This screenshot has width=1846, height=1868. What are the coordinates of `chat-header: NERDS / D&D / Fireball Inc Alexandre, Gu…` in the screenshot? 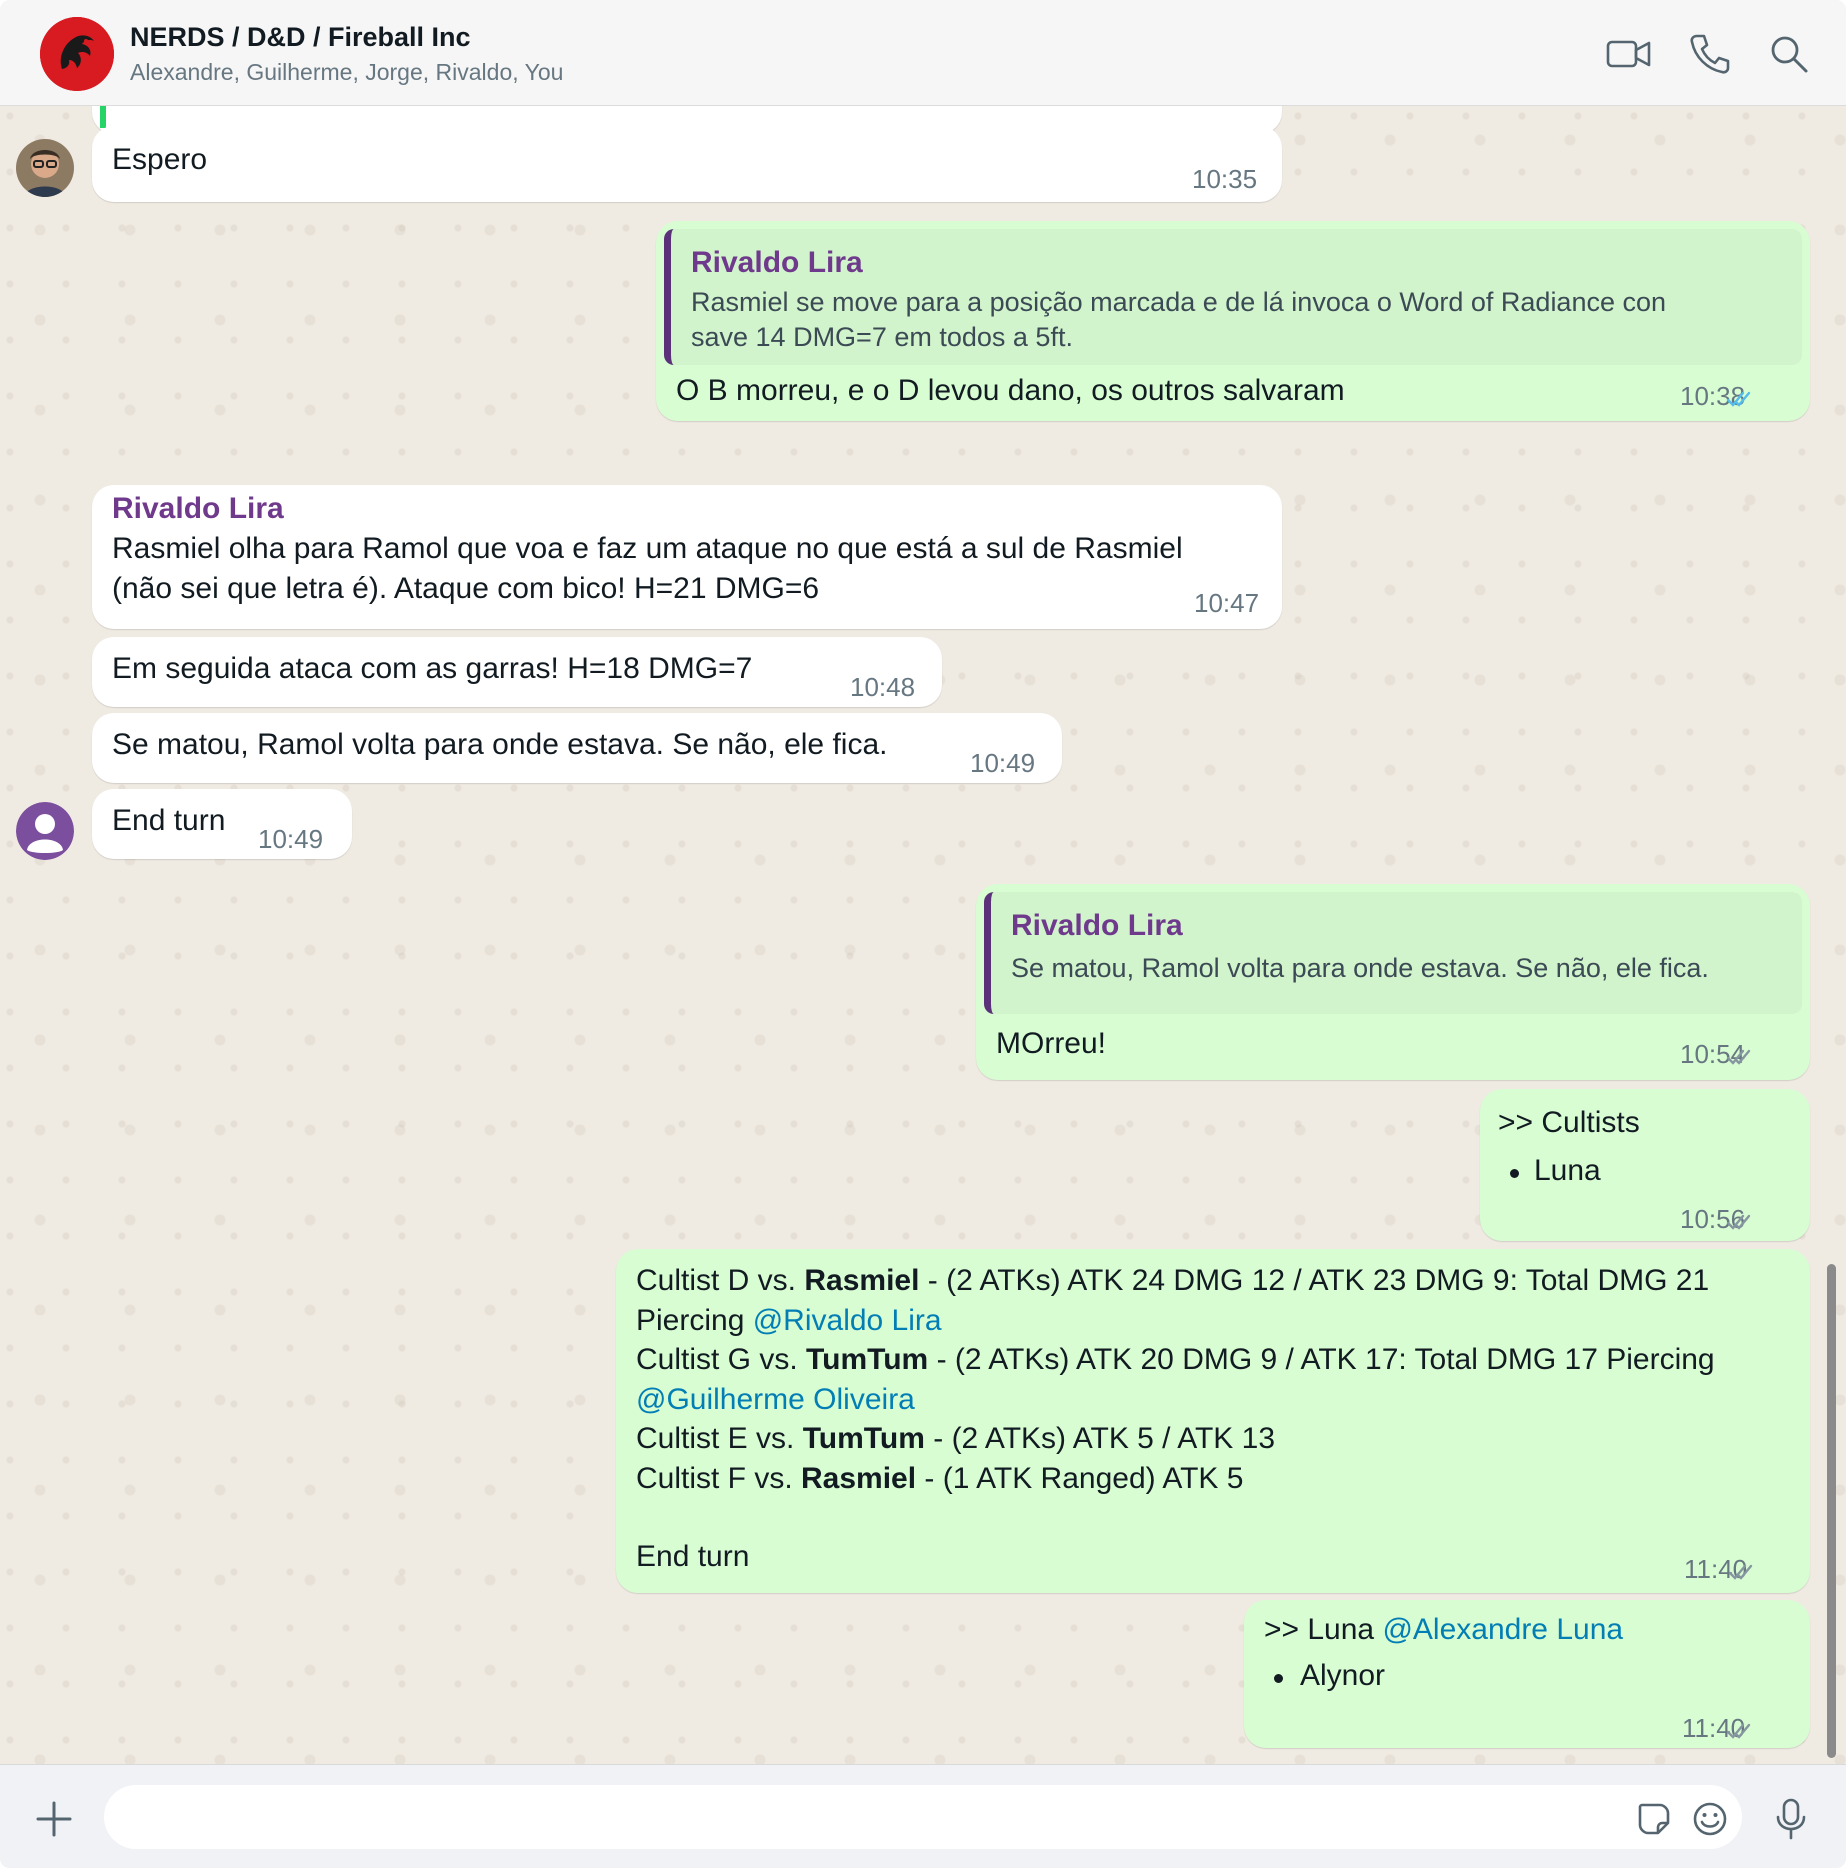 It's located at (923, 53).